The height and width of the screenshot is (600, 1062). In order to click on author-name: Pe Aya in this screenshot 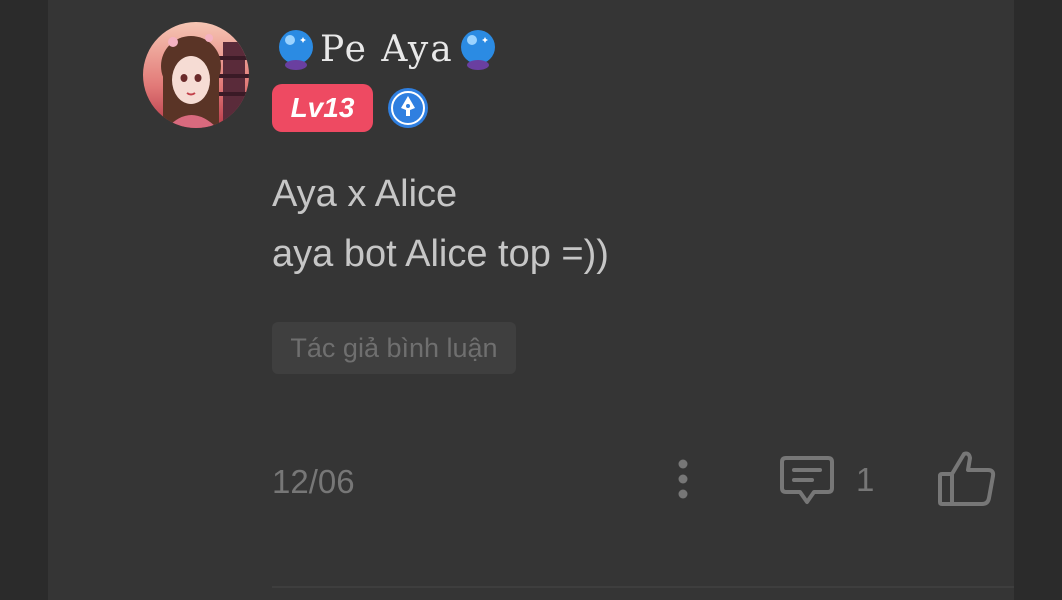, I will do `click(387, 49)`.